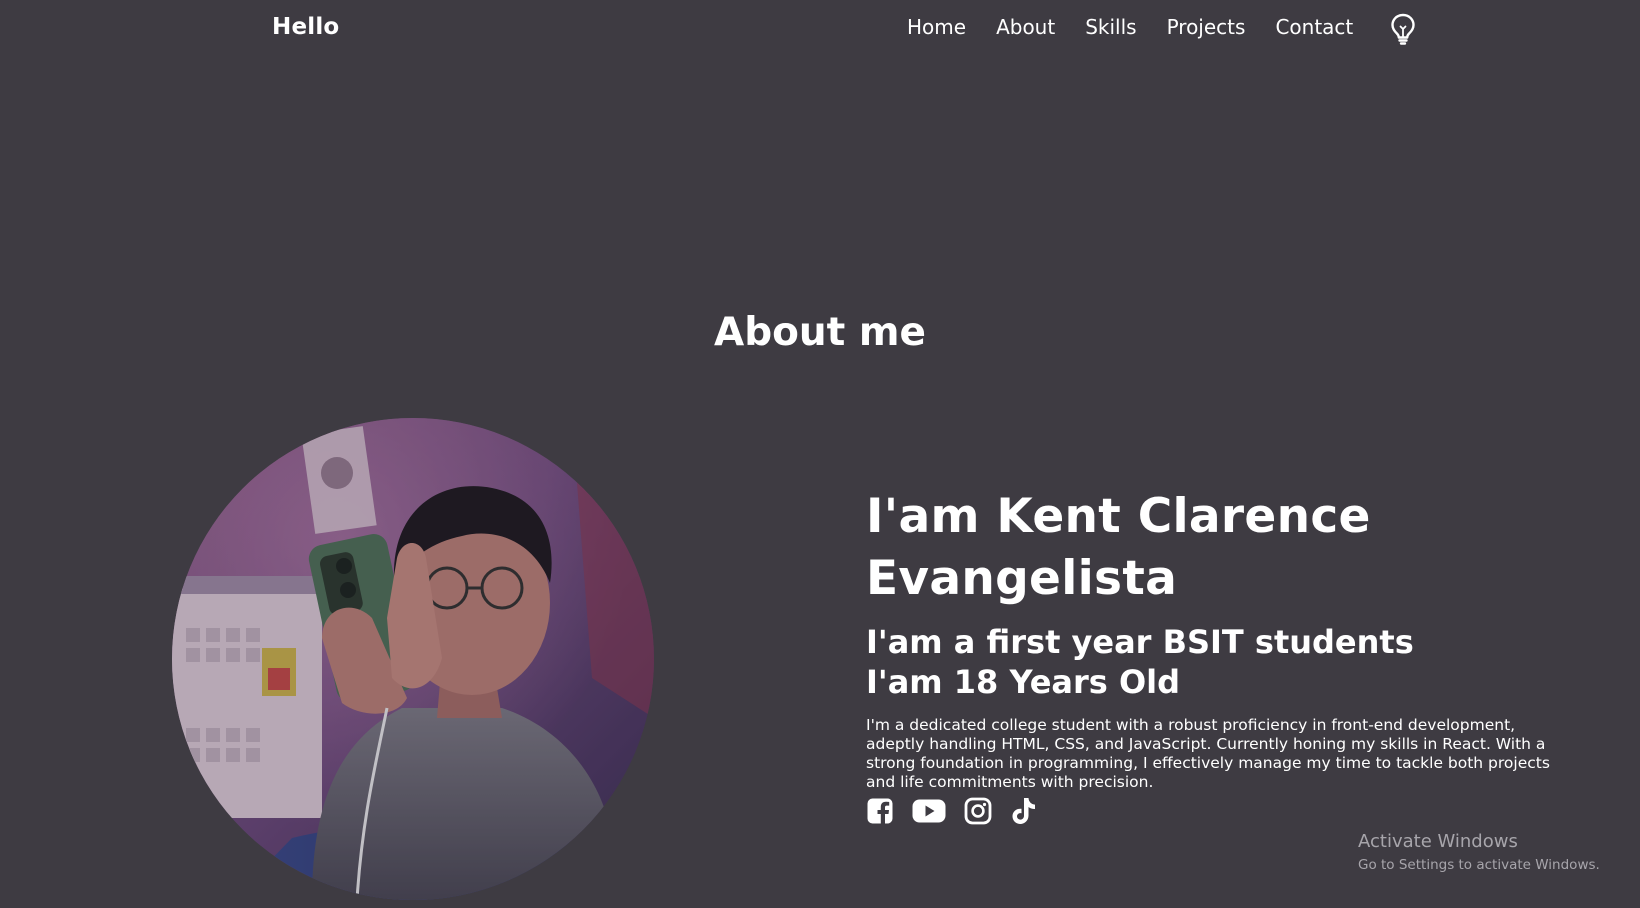 The width and height of the screenshot is (1640, 908). I want to click on intro-name: I'am Kent Clarence Evangelista, so click(1118, 547).